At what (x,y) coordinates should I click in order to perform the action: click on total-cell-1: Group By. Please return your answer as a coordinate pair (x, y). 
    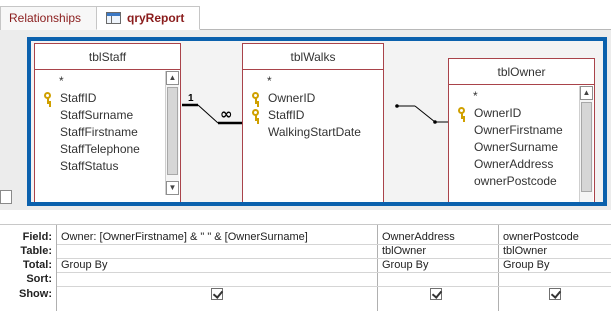
    Looking at the image, I should click on (217, 265).